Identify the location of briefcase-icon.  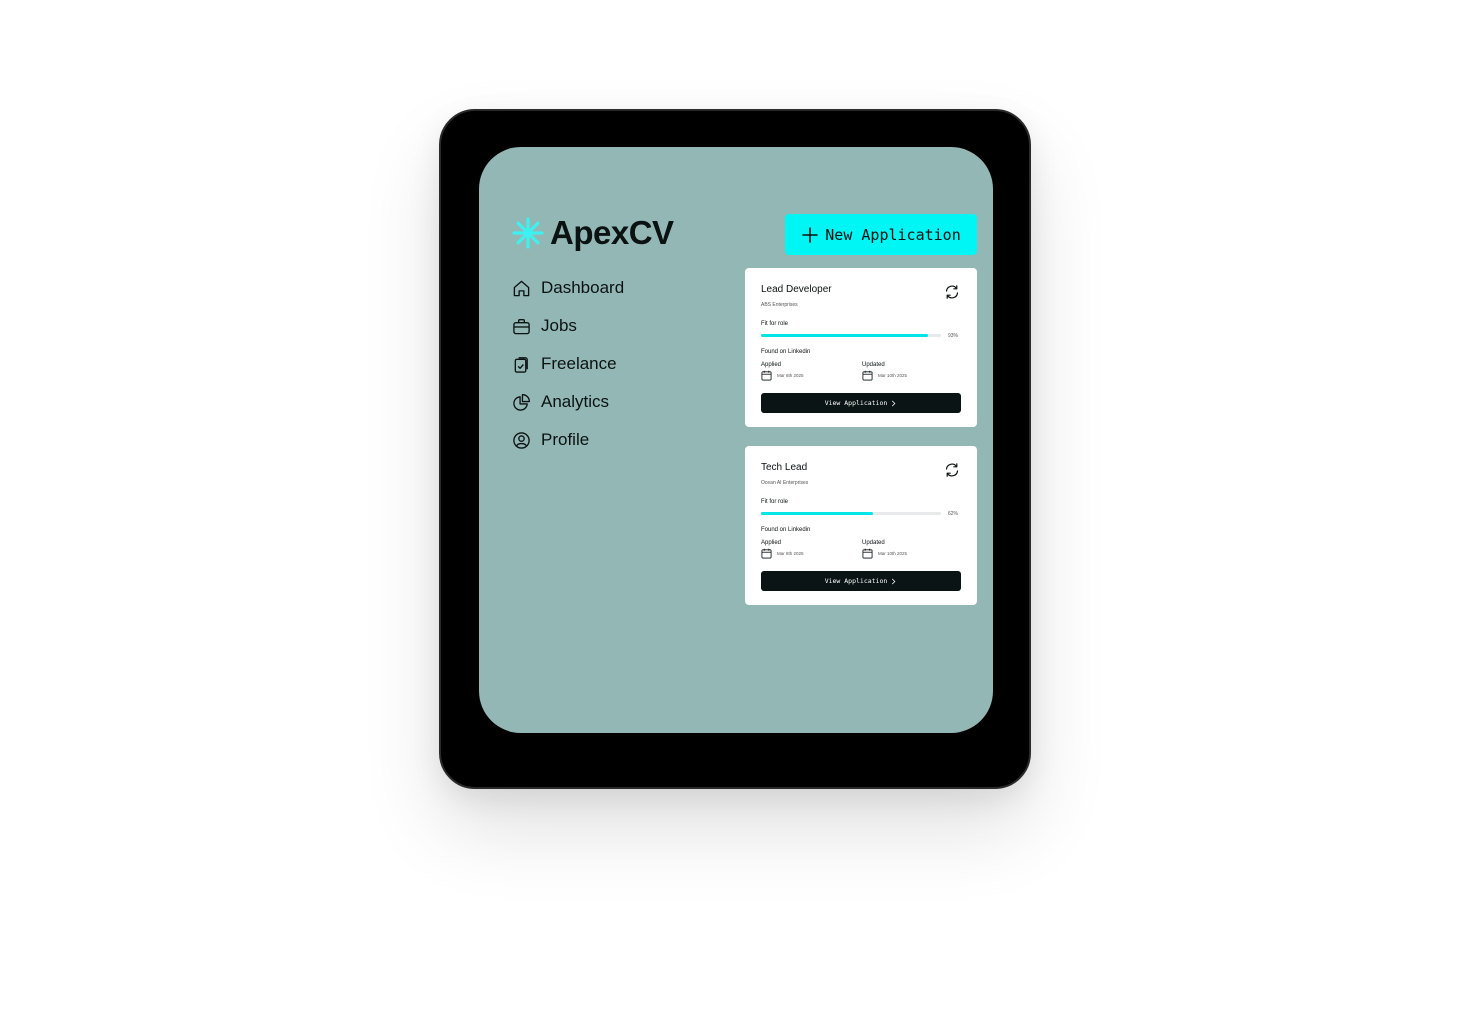
(521, 326).